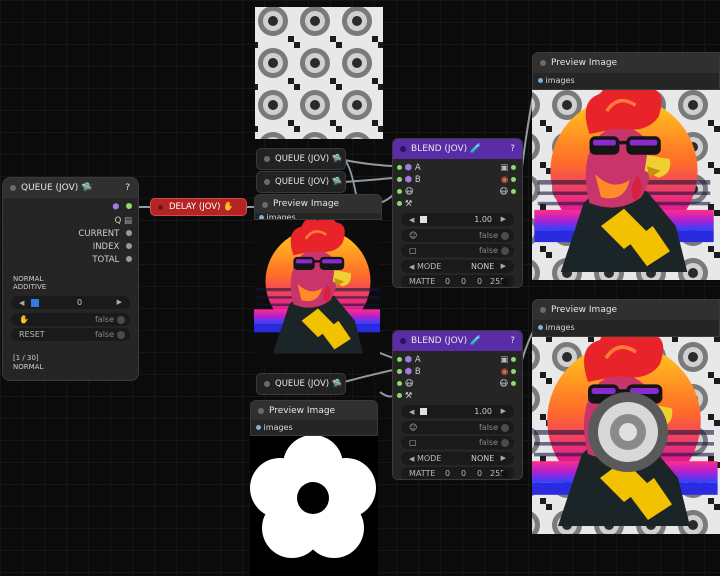 This screenshot has height=576, width=720. What do you see at coordinates (70, 319) in the screenshot?
I see `stop-toggle: ✋ false` at bounding box center [70, 319].